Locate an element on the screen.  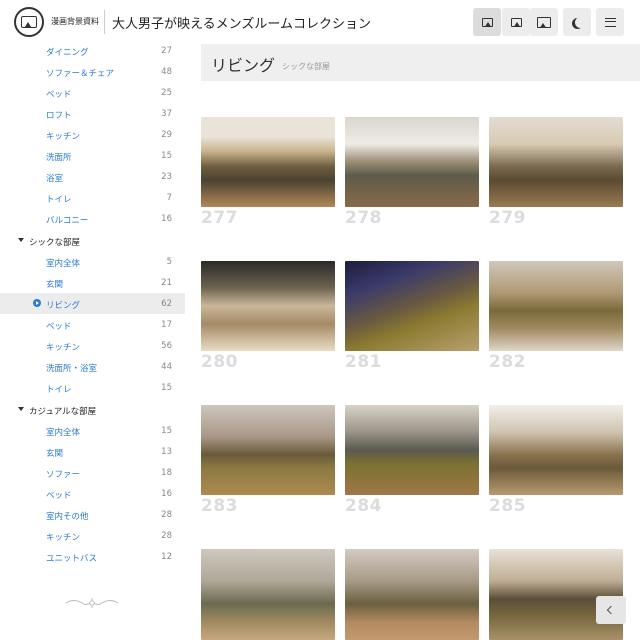
page-title: 大人男子が映えるメンズルームコレクション is located at coordinates (241, 22).